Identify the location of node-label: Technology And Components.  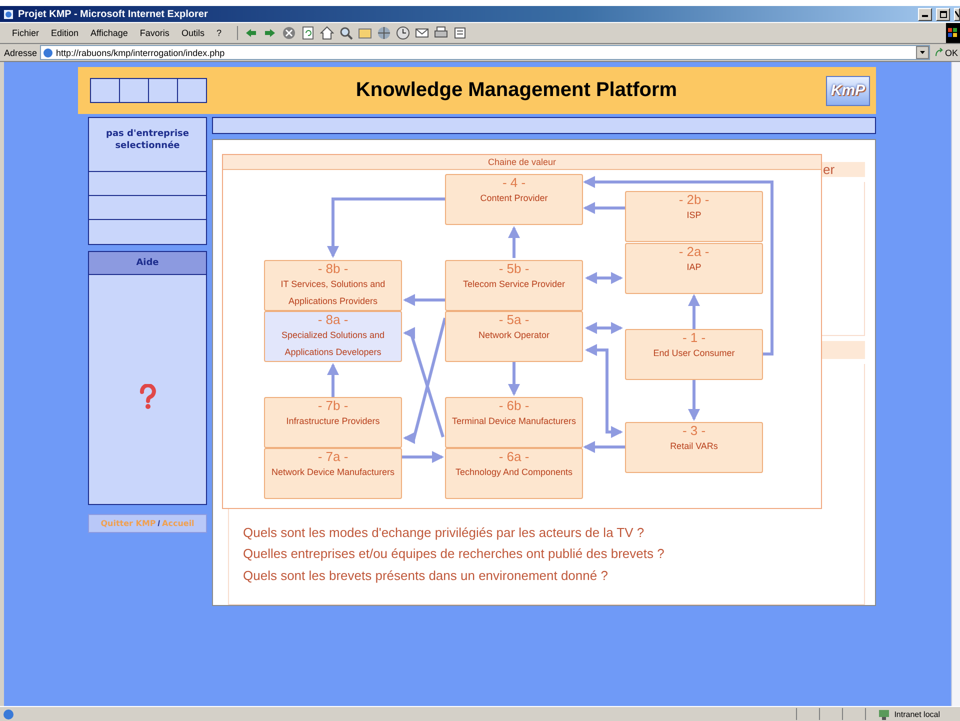
(514, 472).